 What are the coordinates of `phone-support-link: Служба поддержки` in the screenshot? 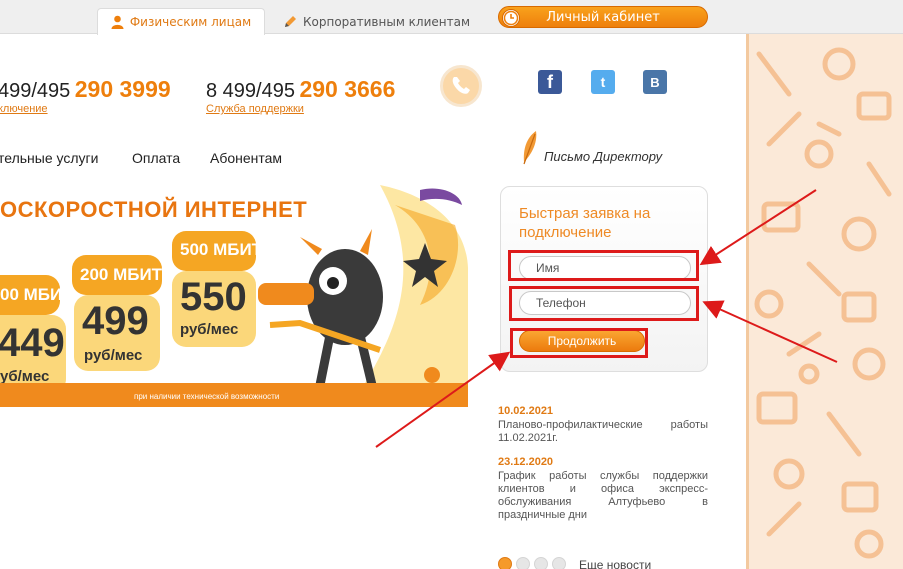 It's located at (255, 109).